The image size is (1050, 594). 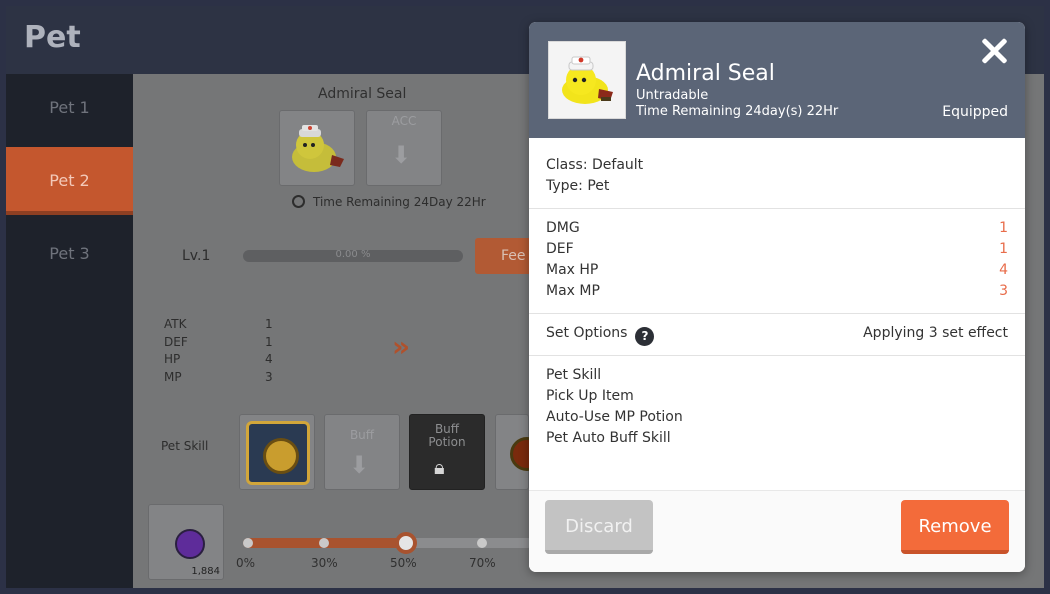 I want to click on pet-sidebar: Pet 1 Pet 2 Pet 3, so click(x=69, y=331).